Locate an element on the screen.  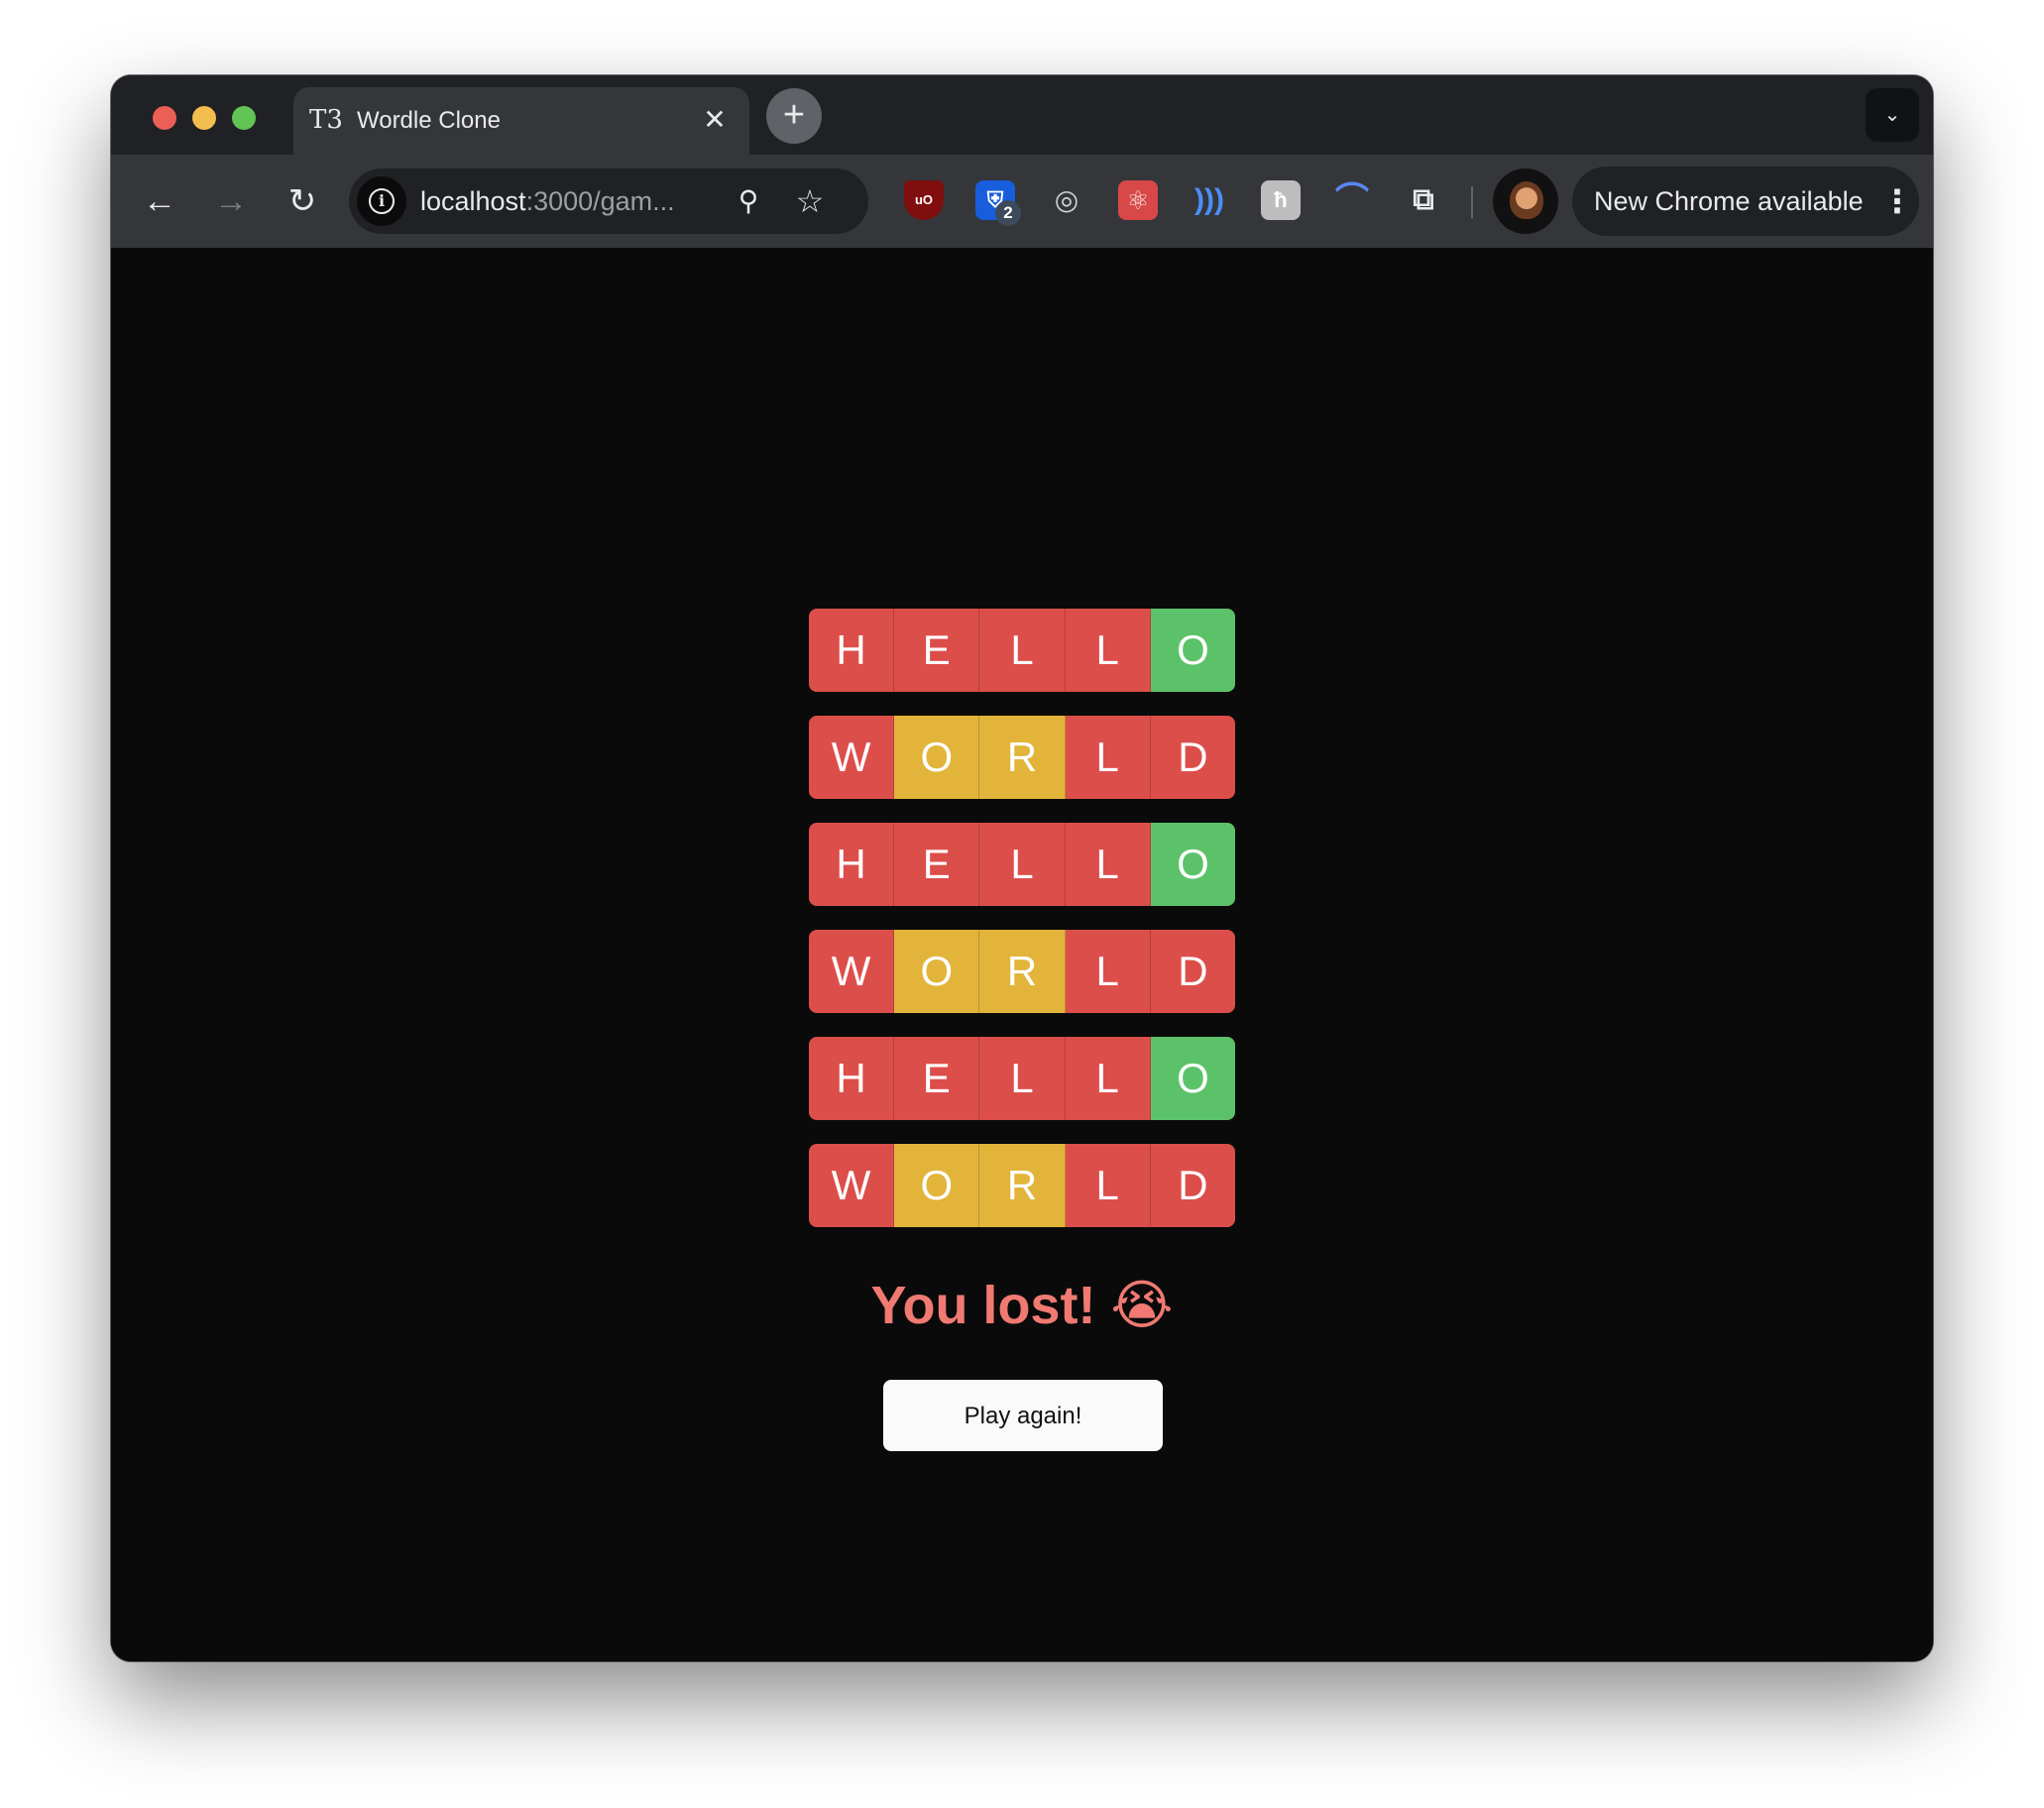
chrome-menu-icon: ⋮ is located at coordinates (1897, 201).